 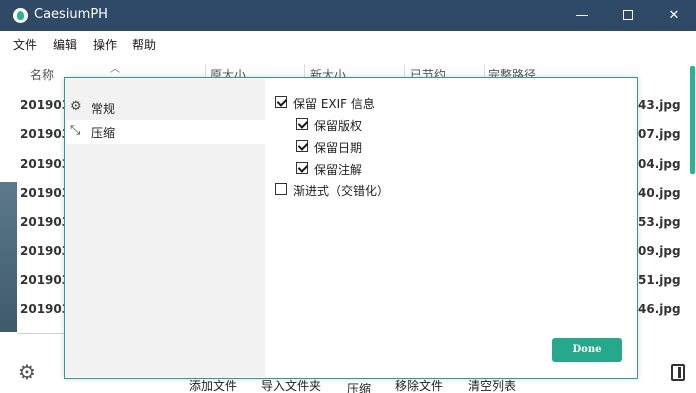 What do you see at coordinates (76, 106) in the screenshot?
I see `gears-icon: ⚙` at bounding box center [76, 106].